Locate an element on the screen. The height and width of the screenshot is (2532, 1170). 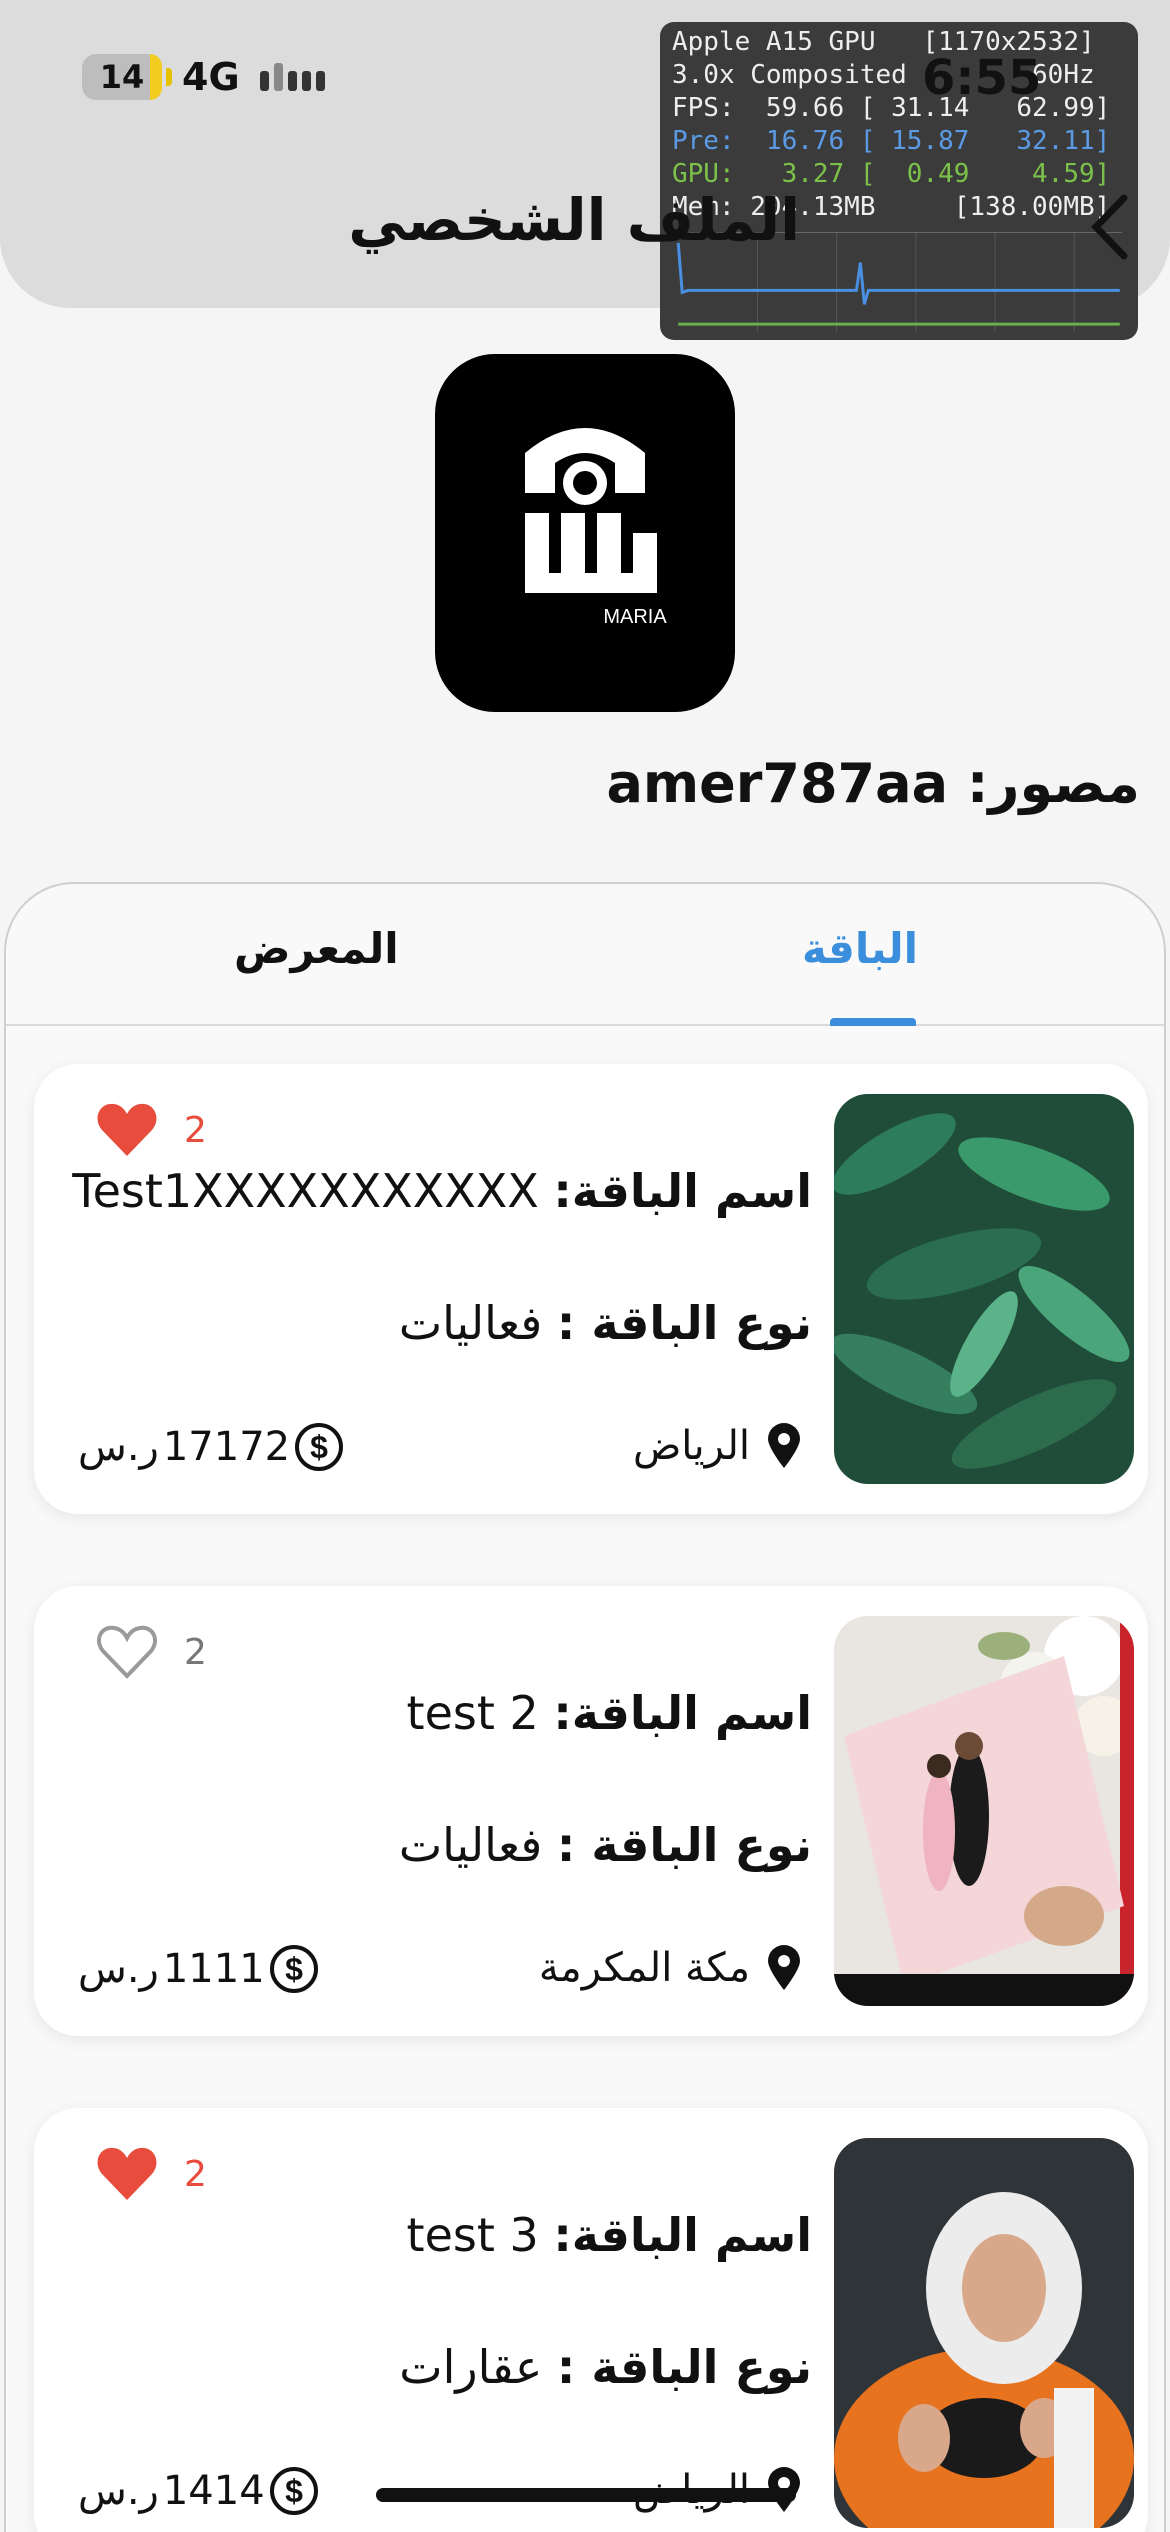
maria-logo-icon: MARIA is located at coordinates (596, 528).